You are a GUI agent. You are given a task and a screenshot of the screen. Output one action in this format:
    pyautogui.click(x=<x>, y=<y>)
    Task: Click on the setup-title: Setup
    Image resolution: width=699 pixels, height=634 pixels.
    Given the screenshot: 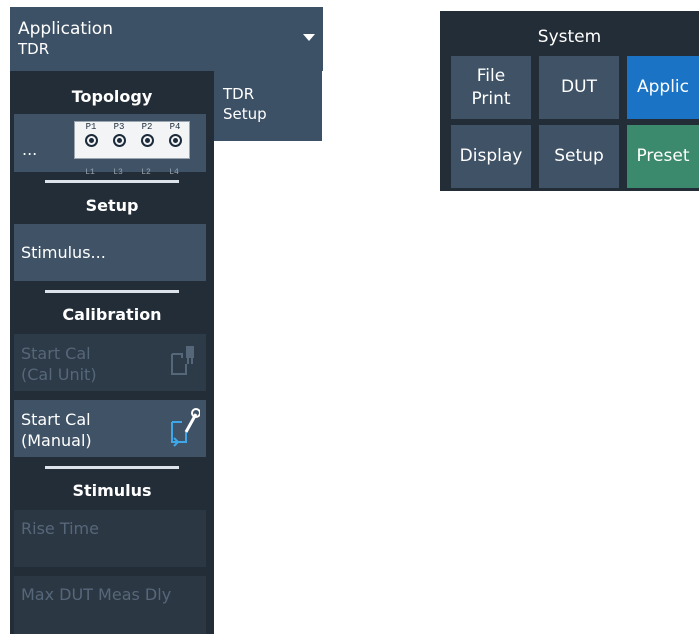 What is the action you would take?
    pyautogui.click(x=112, y=205)
    